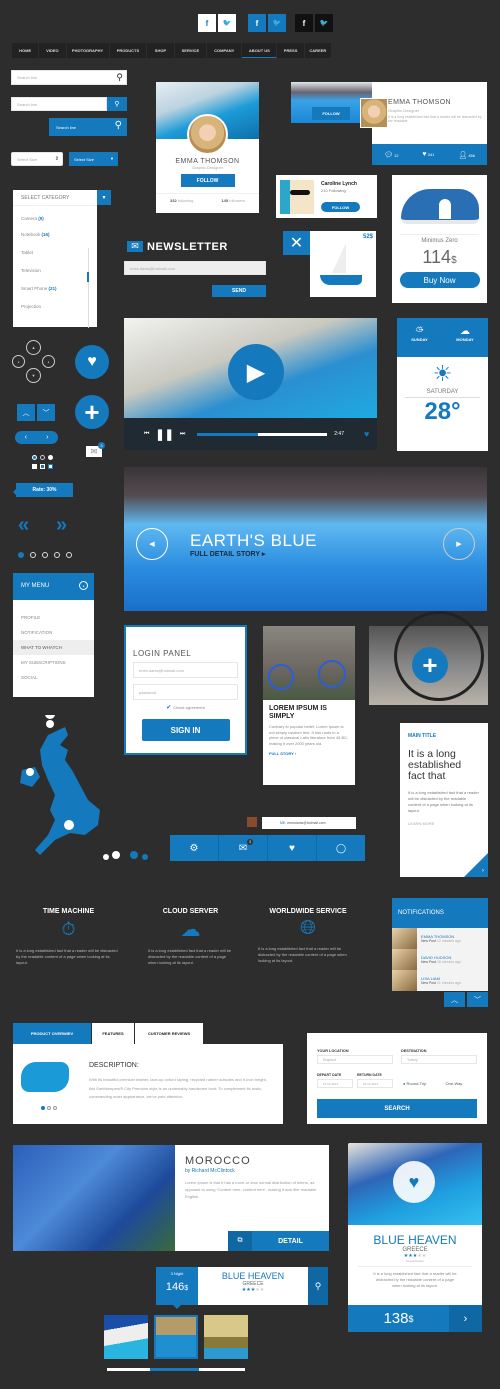 The height and width of the screenshot is (1389, 500). I want to click on chevron-left-icon: ‹, so click(26, 437).